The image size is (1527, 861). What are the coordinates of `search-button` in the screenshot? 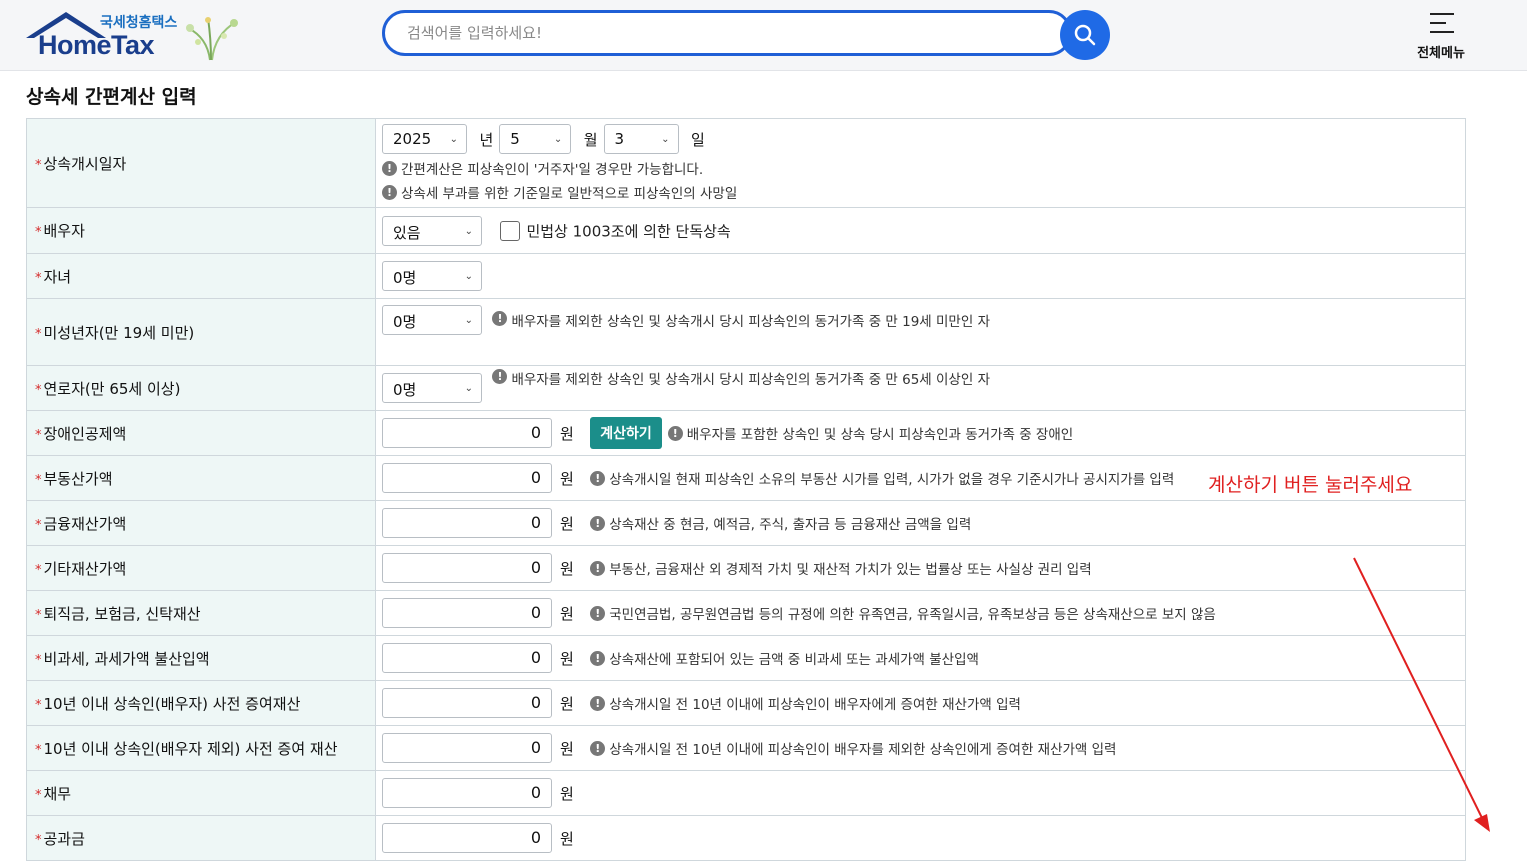 It's located at (1085, 35).